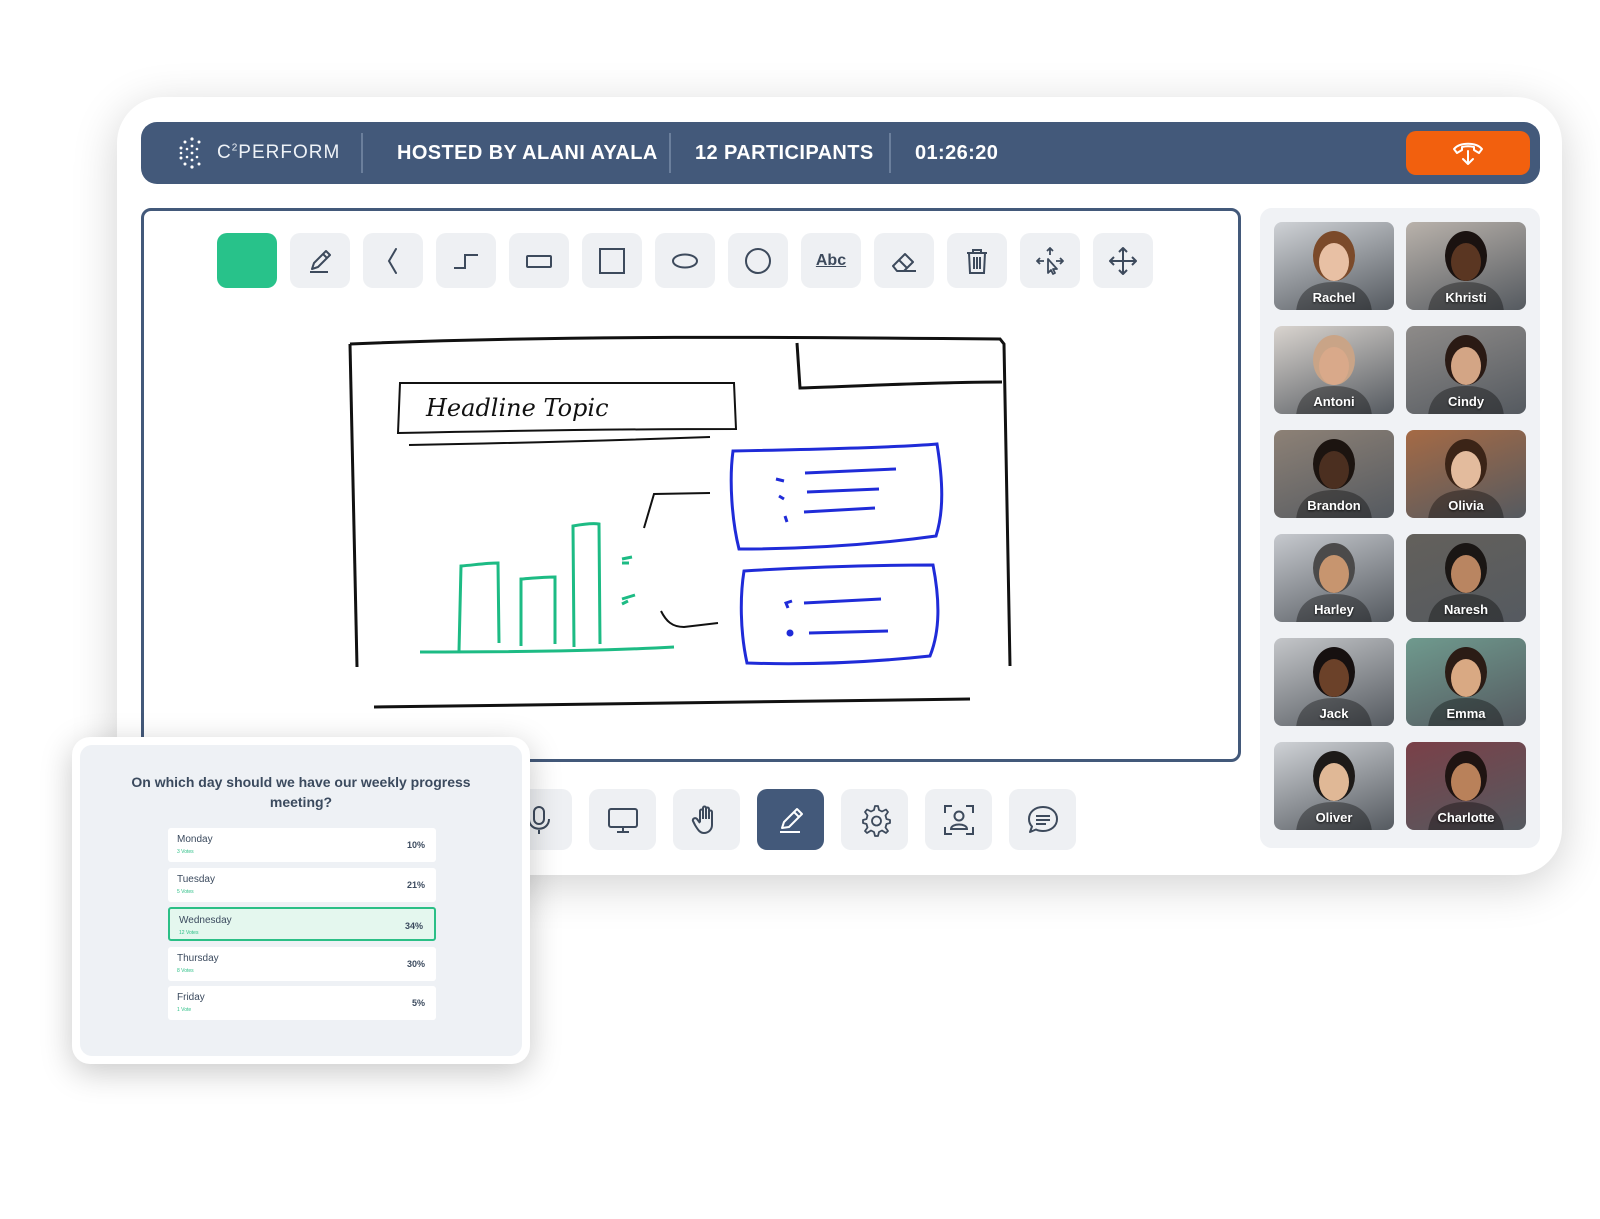 The height and width of the screenshot is (1219, 1600). I want to click on settings-button, so click(874, 819).